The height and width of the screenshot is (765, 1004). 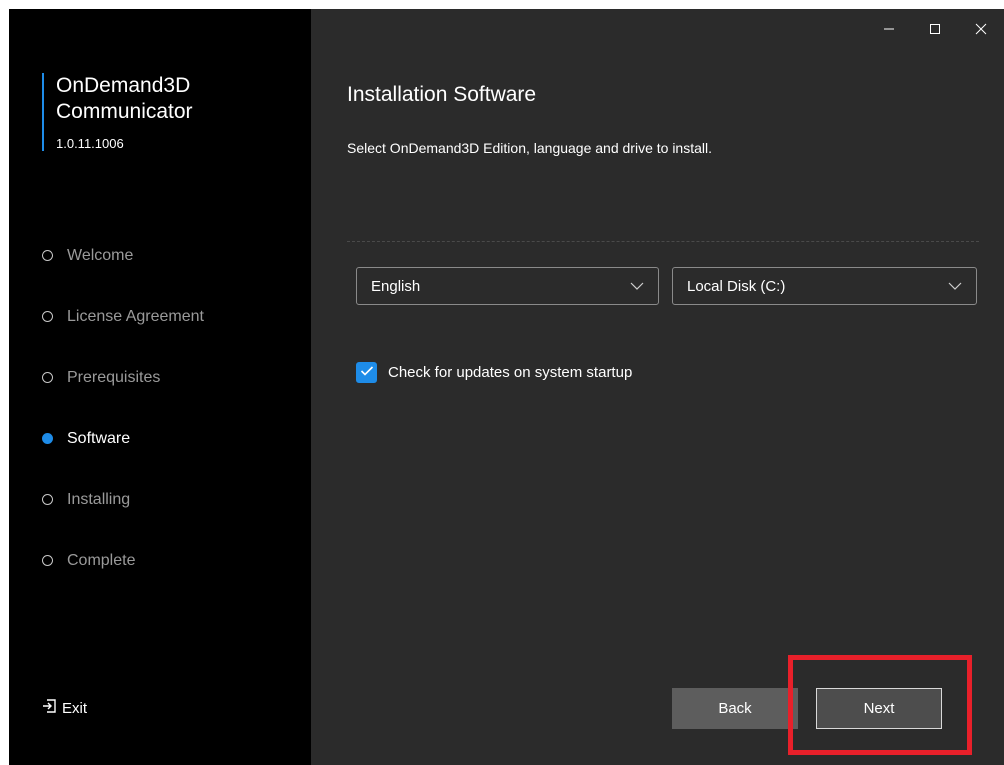 I want to click on update-check-checkbox: Check for updates on system startup, so click(x=494, y=372).